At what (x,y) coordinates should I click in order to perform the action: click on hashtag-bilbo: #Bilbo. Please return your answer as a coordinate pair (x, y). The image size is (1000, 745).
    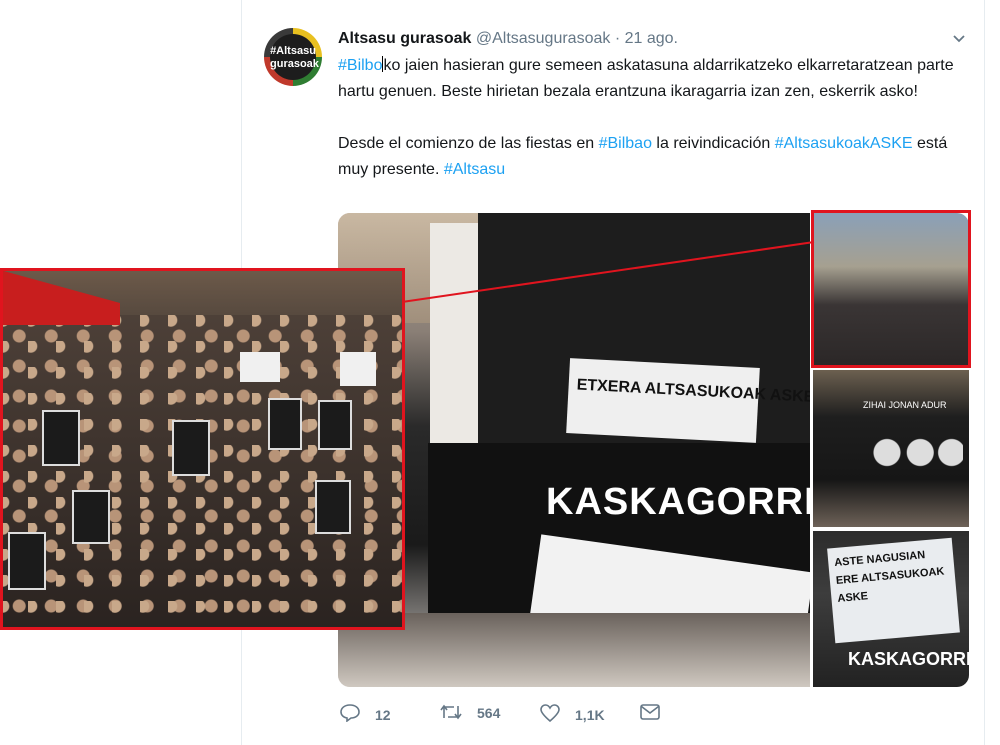
    Looking at the image, I should click on (360, 65).